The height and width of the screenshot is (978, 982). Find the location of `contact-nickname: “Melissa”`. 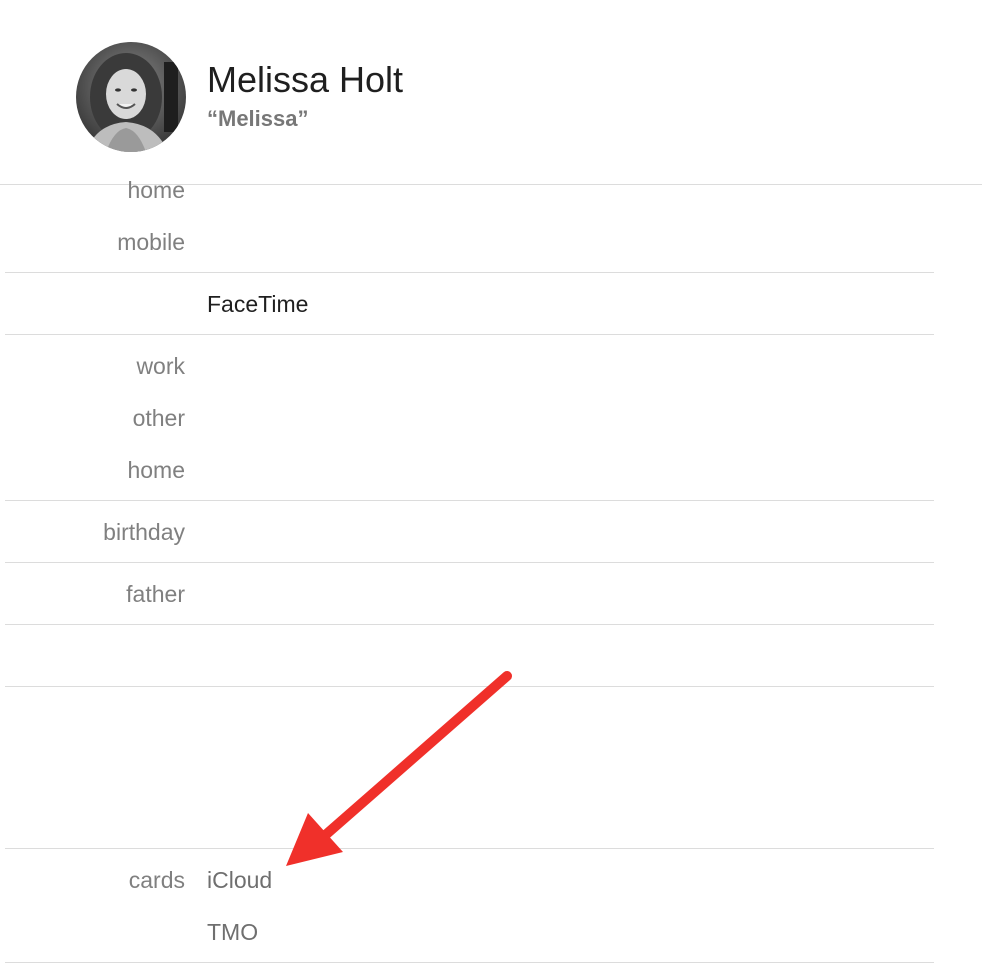

contact-nickname: “Melissa” is located at coordinates (258, 118).